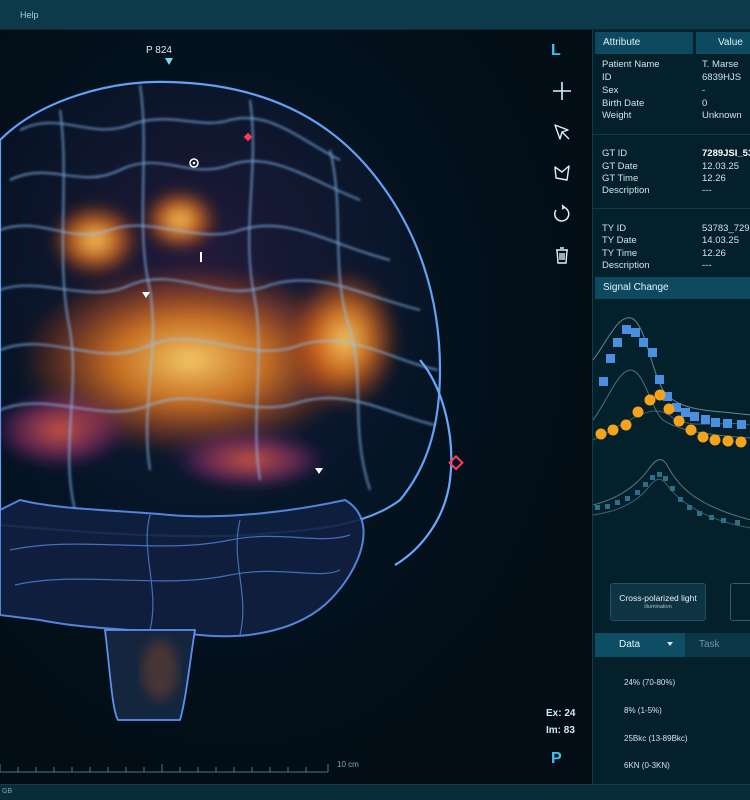 The width and height of the screenshot is (750, 800). What do you see at coordinates (556, 51) in the screenshot?
I see `view-orientation-top: L` at bounding box center [556, 51].